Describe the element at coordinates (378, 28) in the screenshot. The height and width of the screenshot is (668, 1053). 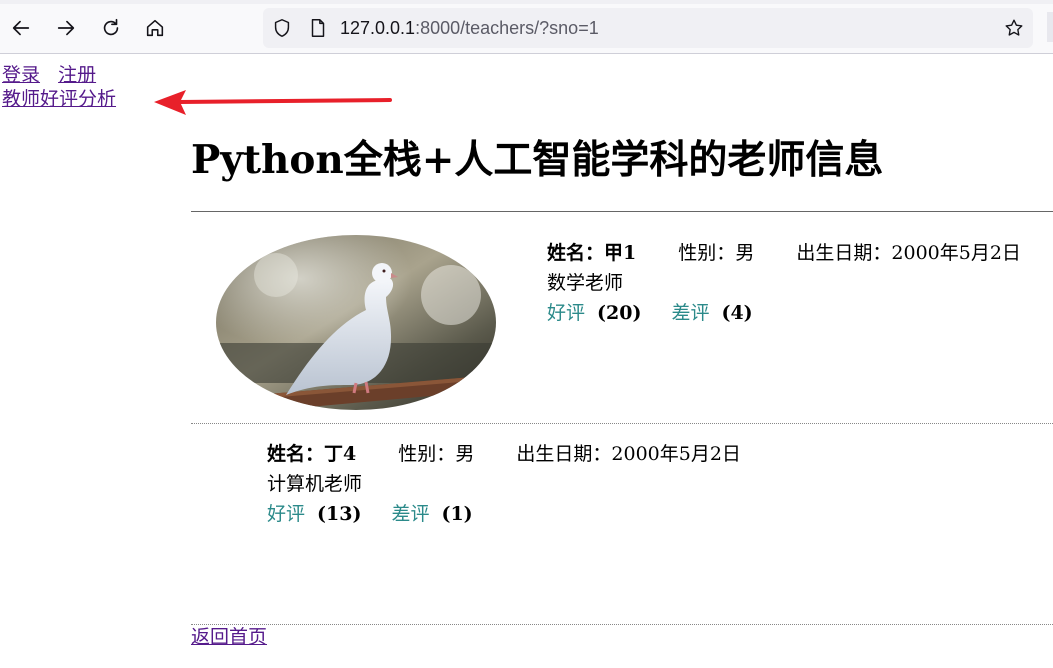
I see `url-host: 127.0.0.1` at that location.